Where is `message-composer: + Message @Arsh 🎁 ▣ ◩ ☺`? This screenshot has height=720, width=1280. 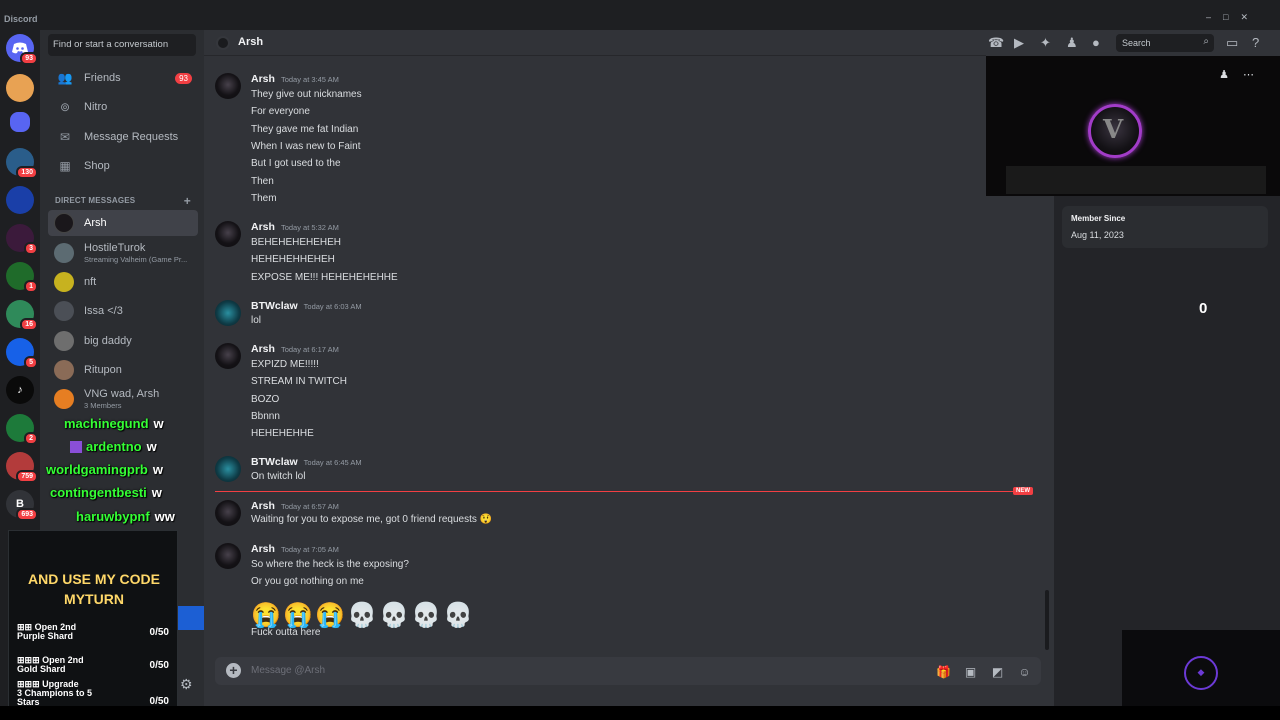
message-composer: + Message @Arsh 🎁 ▣ ◩ ☺ is located at coordinates (628, 671).